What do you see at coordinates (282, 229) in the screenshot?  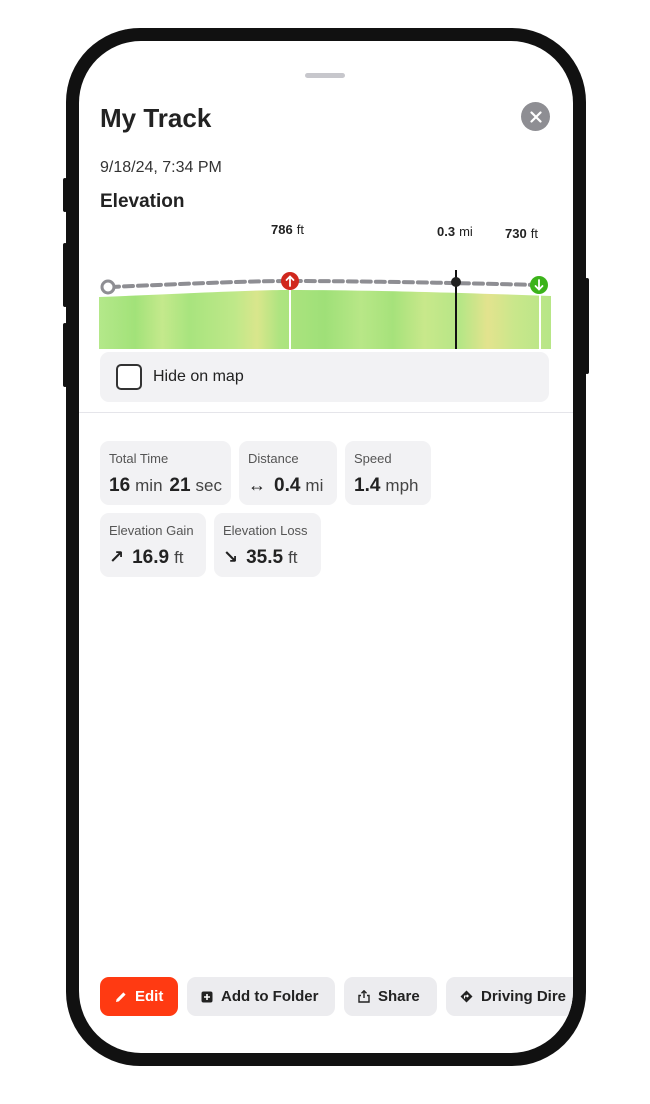 I see `high-marker-value: 786` at bounding box center [282, 229].